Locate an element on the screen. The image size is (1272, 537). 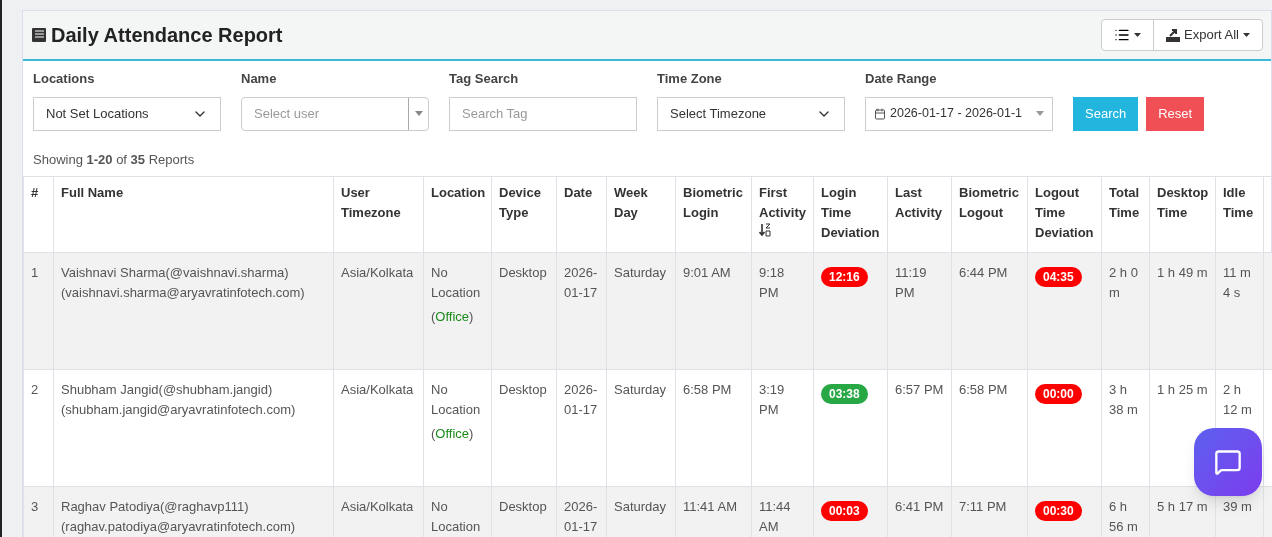
table-cell: 3 is located at coordinates (35, 506).